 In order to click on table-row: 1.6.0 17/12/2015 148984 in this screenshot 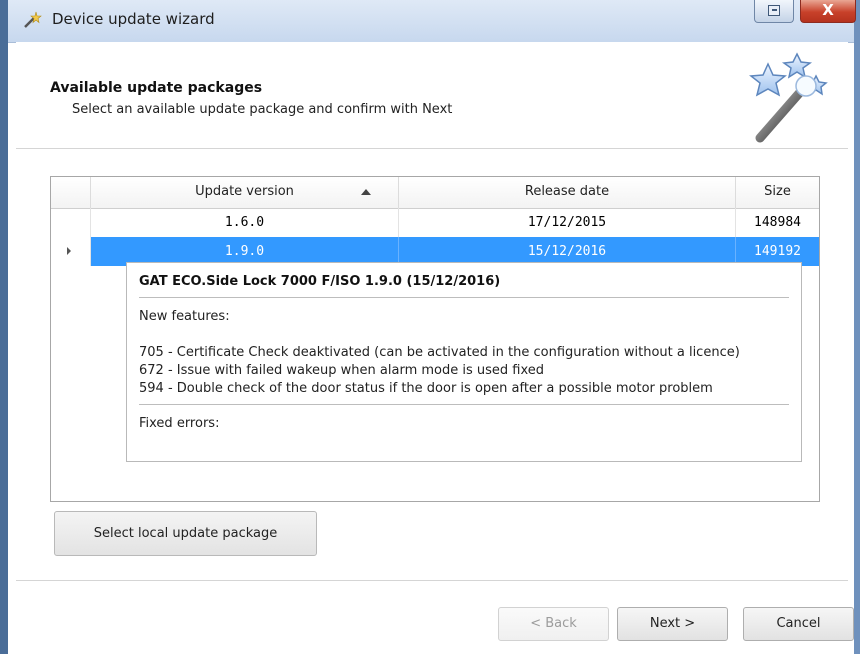, I will do `click(435, 222)`.